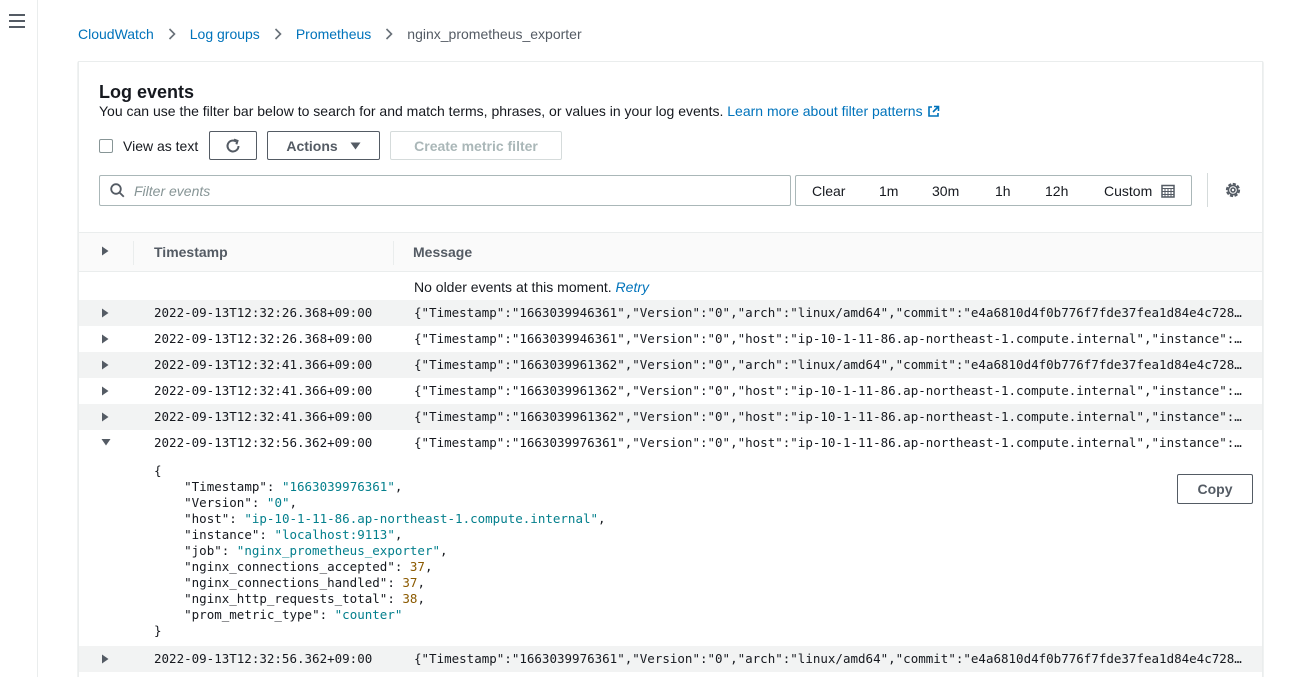 The height and width of the screenshot is (677, 1301). I want to click on column-header-timestamp: Timestamp, so click(191, 252).